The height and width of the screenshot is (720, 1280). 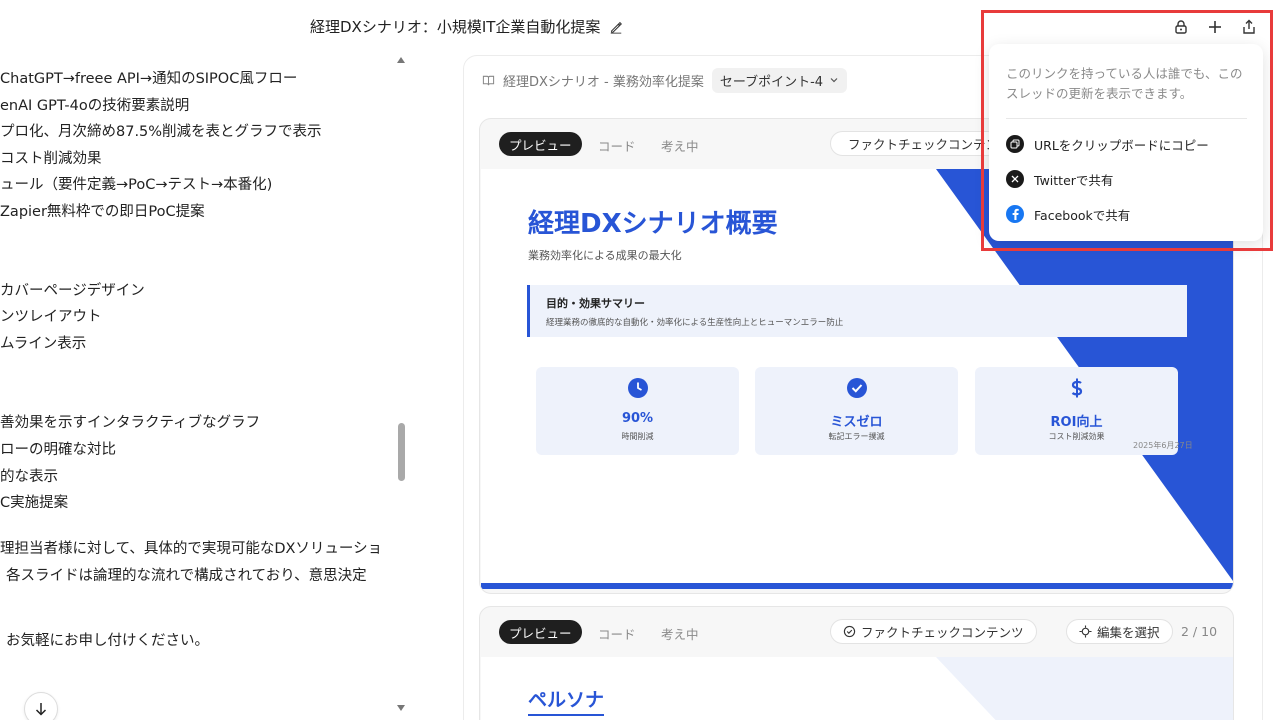 What do you see at coordinates (1015, 179) in the screenshot?
I see `twitter-x-icon` at bounding box center [1015, 179].